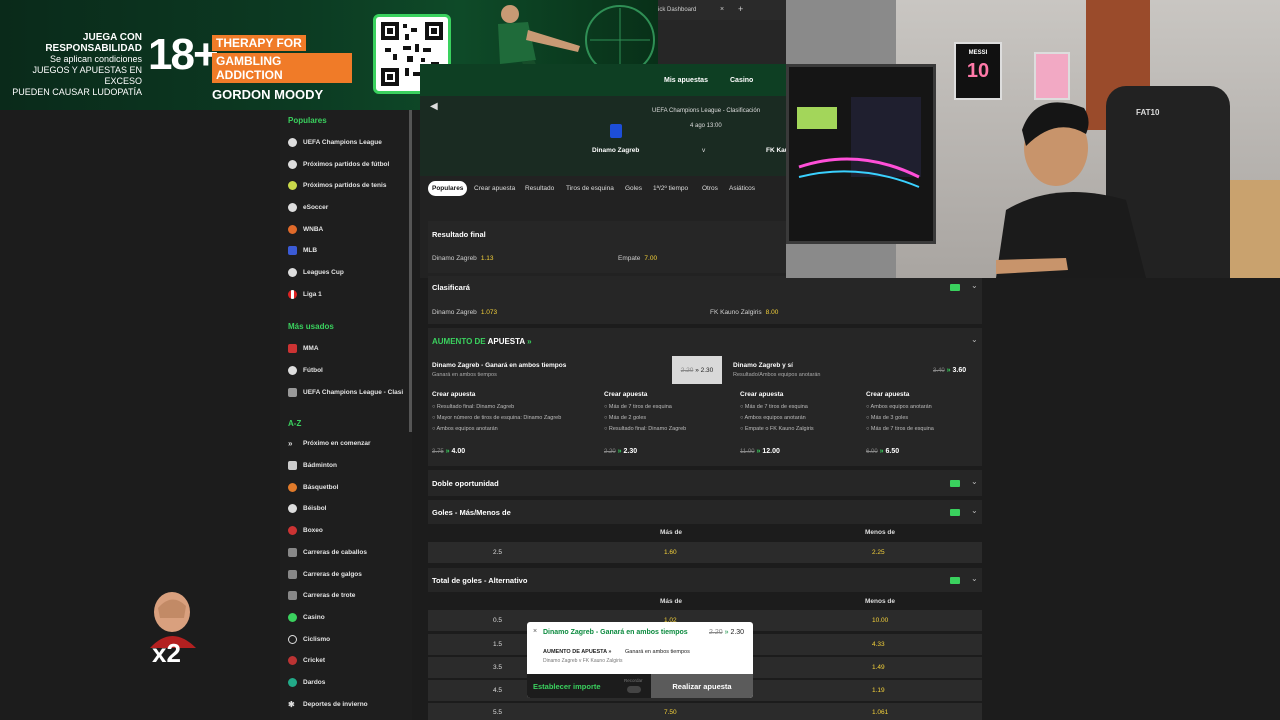 This screenshot has height=720, width=1280. What do you see at coordinates (290, 443) in the screenshot?
I see `forward-icon: »` at bounding box center [290, 443].